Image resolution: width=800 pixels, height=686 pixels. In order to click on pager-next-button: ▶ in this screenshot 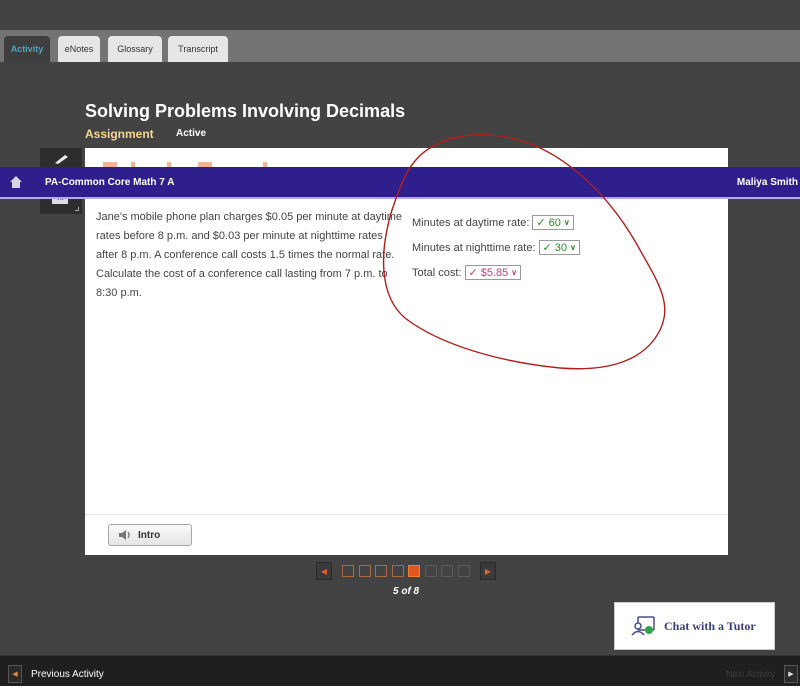, I will do `click(488, 571)`.